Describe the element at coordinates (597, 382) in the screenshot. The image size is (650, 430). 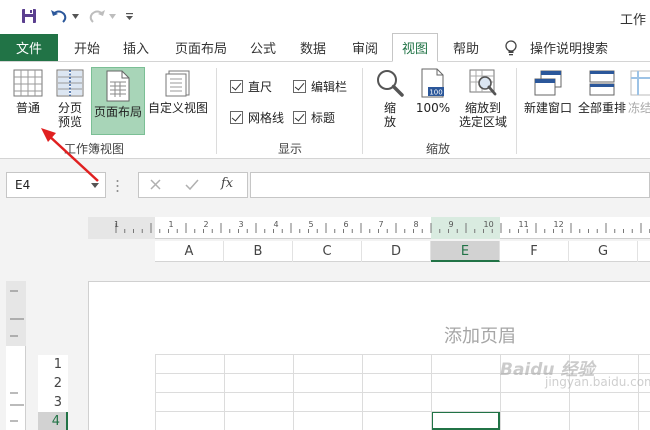
I see `watermark-url: jingyan.baidu.com` at that location.